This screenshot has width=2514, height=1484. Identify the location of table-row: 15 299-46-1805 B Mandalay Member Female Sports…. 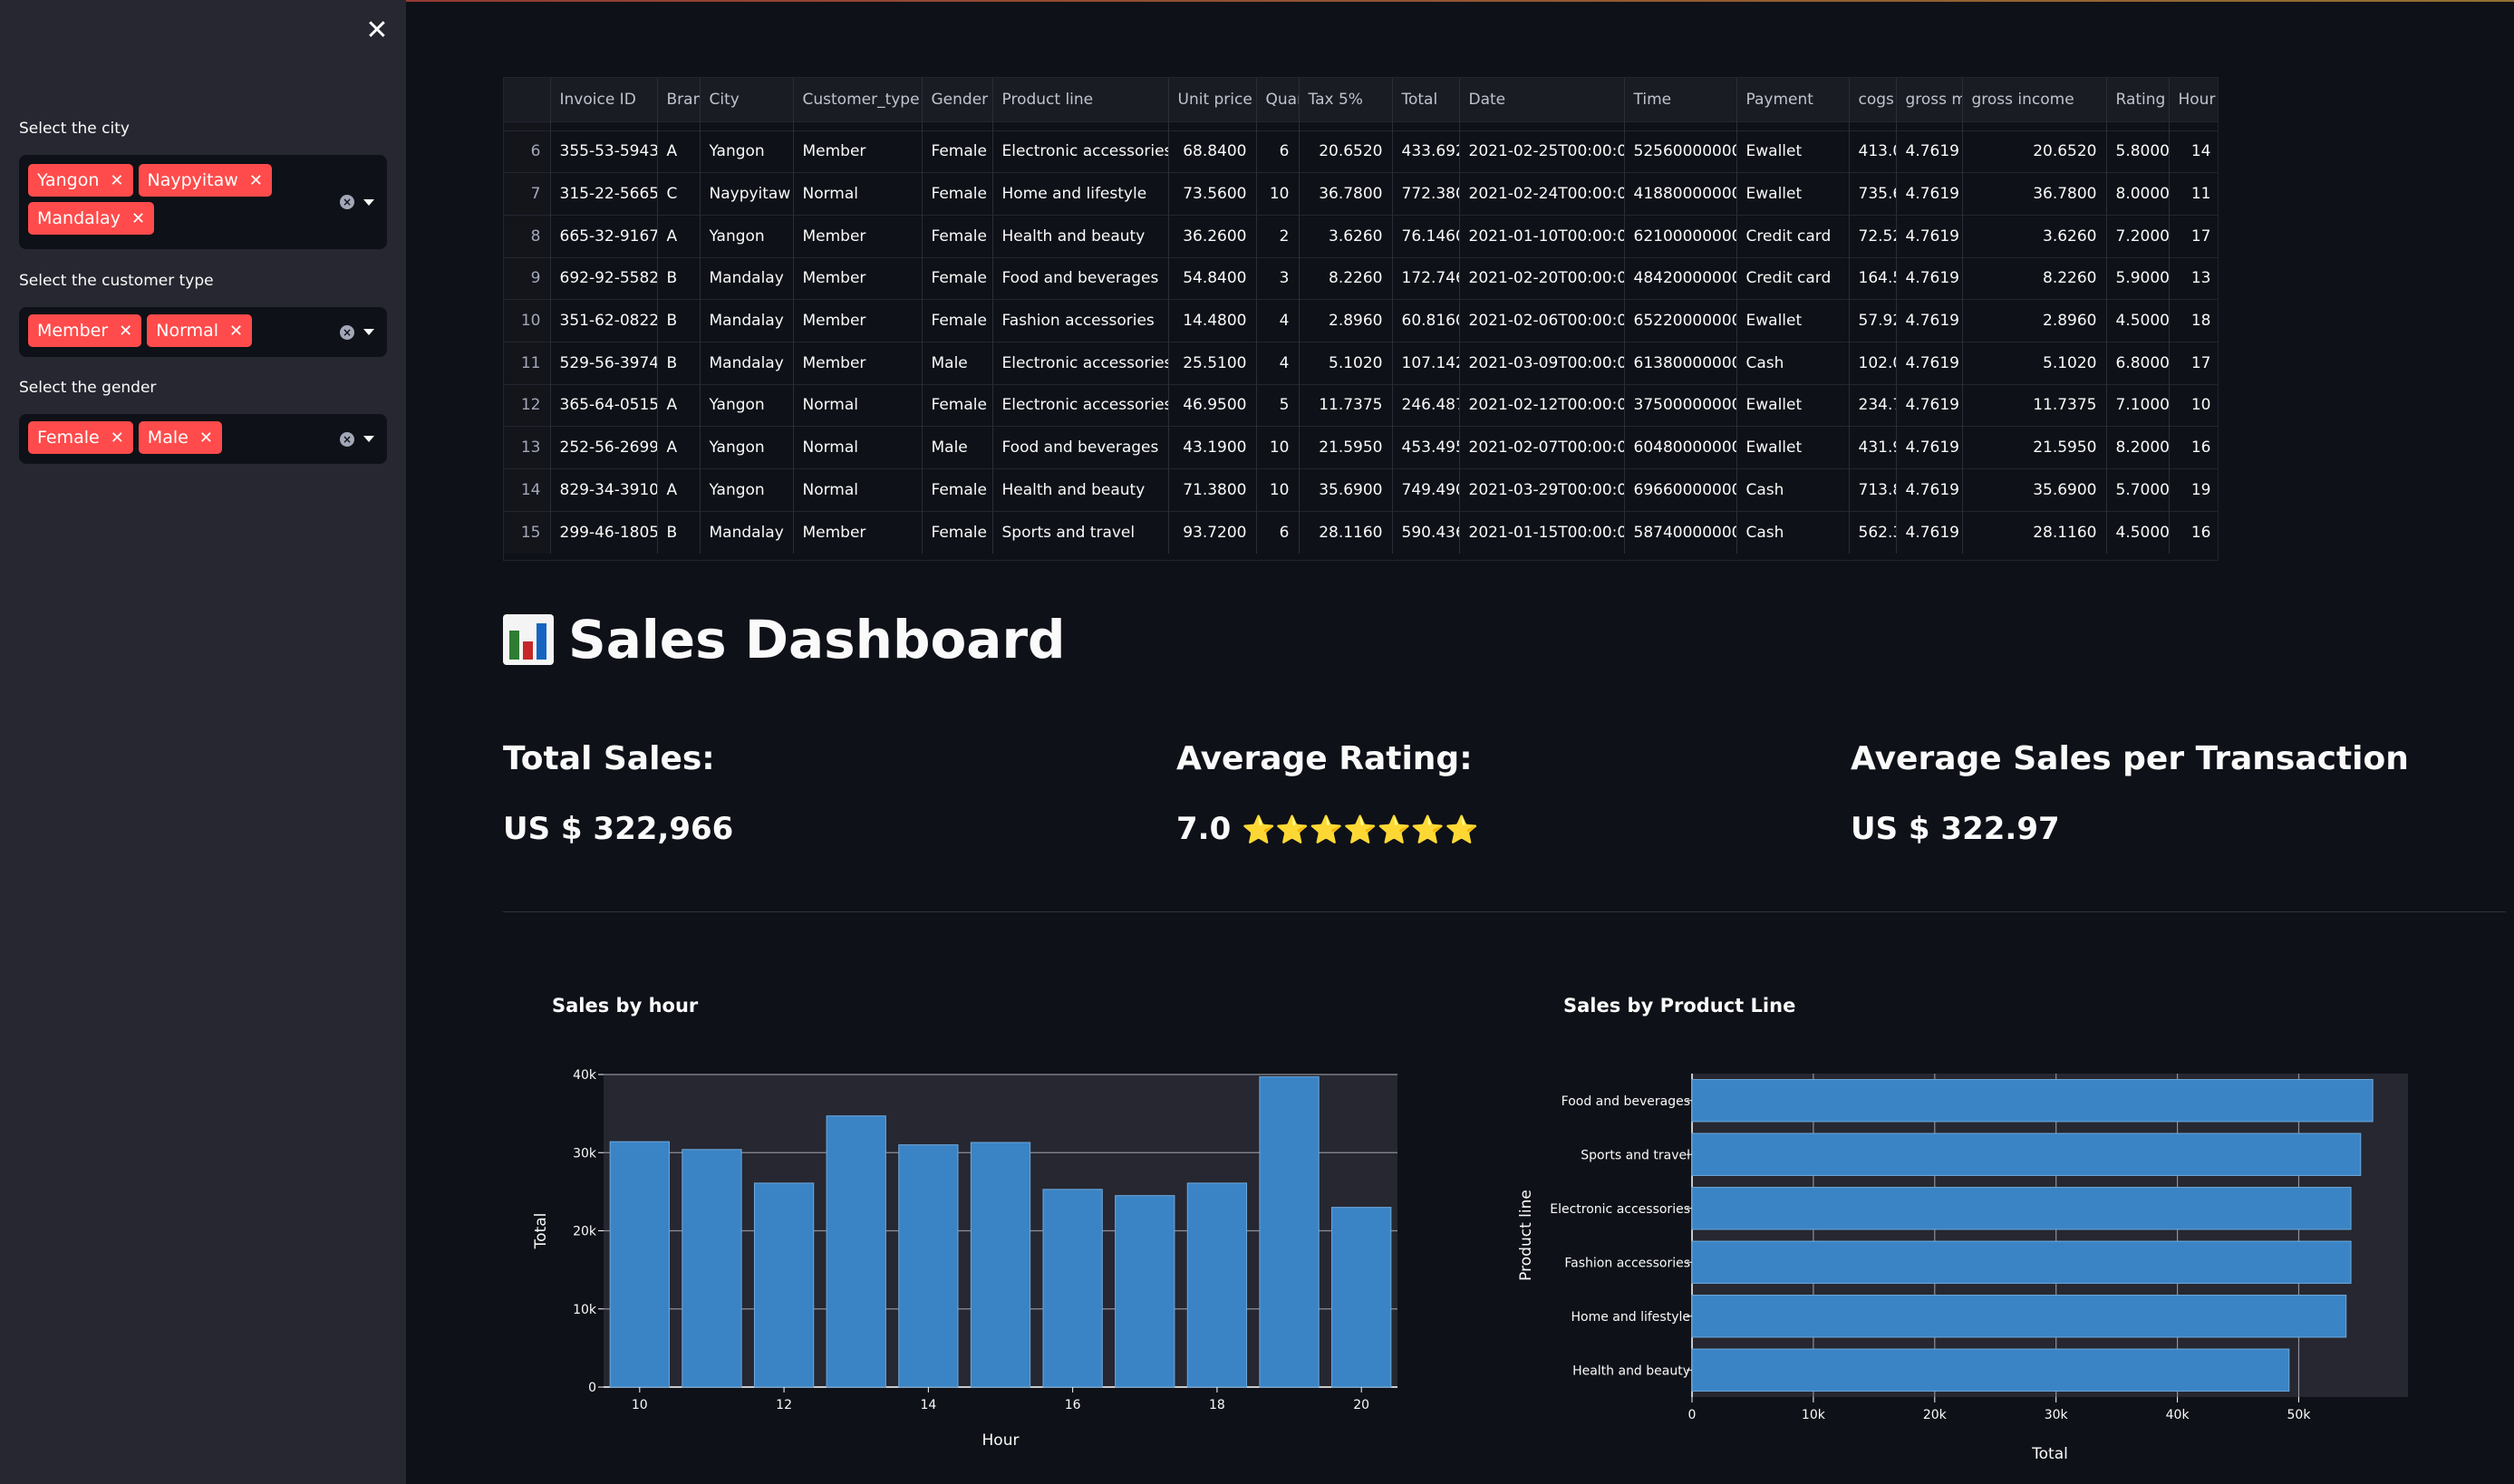
(1361, 532).